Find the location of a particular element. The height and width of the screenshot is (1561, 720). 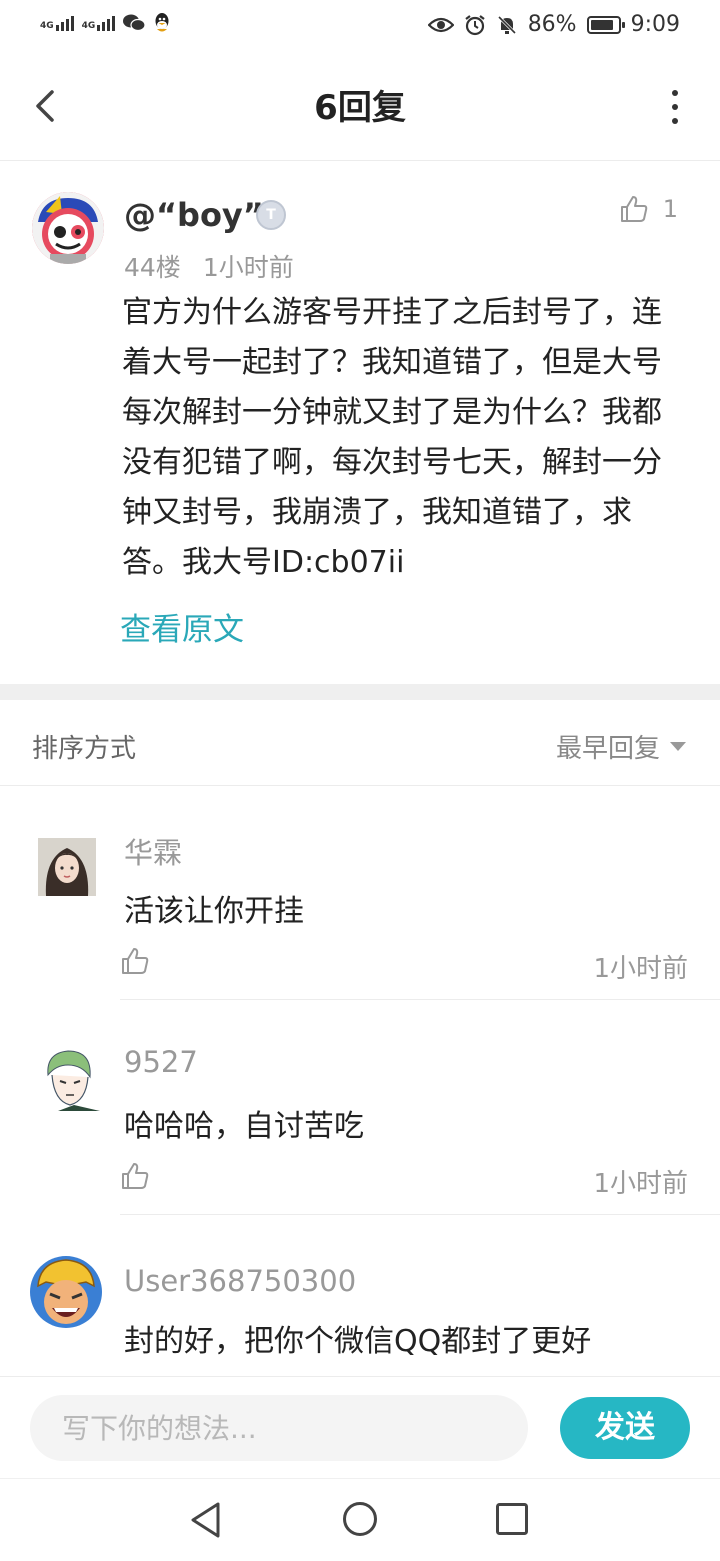

status-right: 86% 9:09 is located at coordinates (553, 24).